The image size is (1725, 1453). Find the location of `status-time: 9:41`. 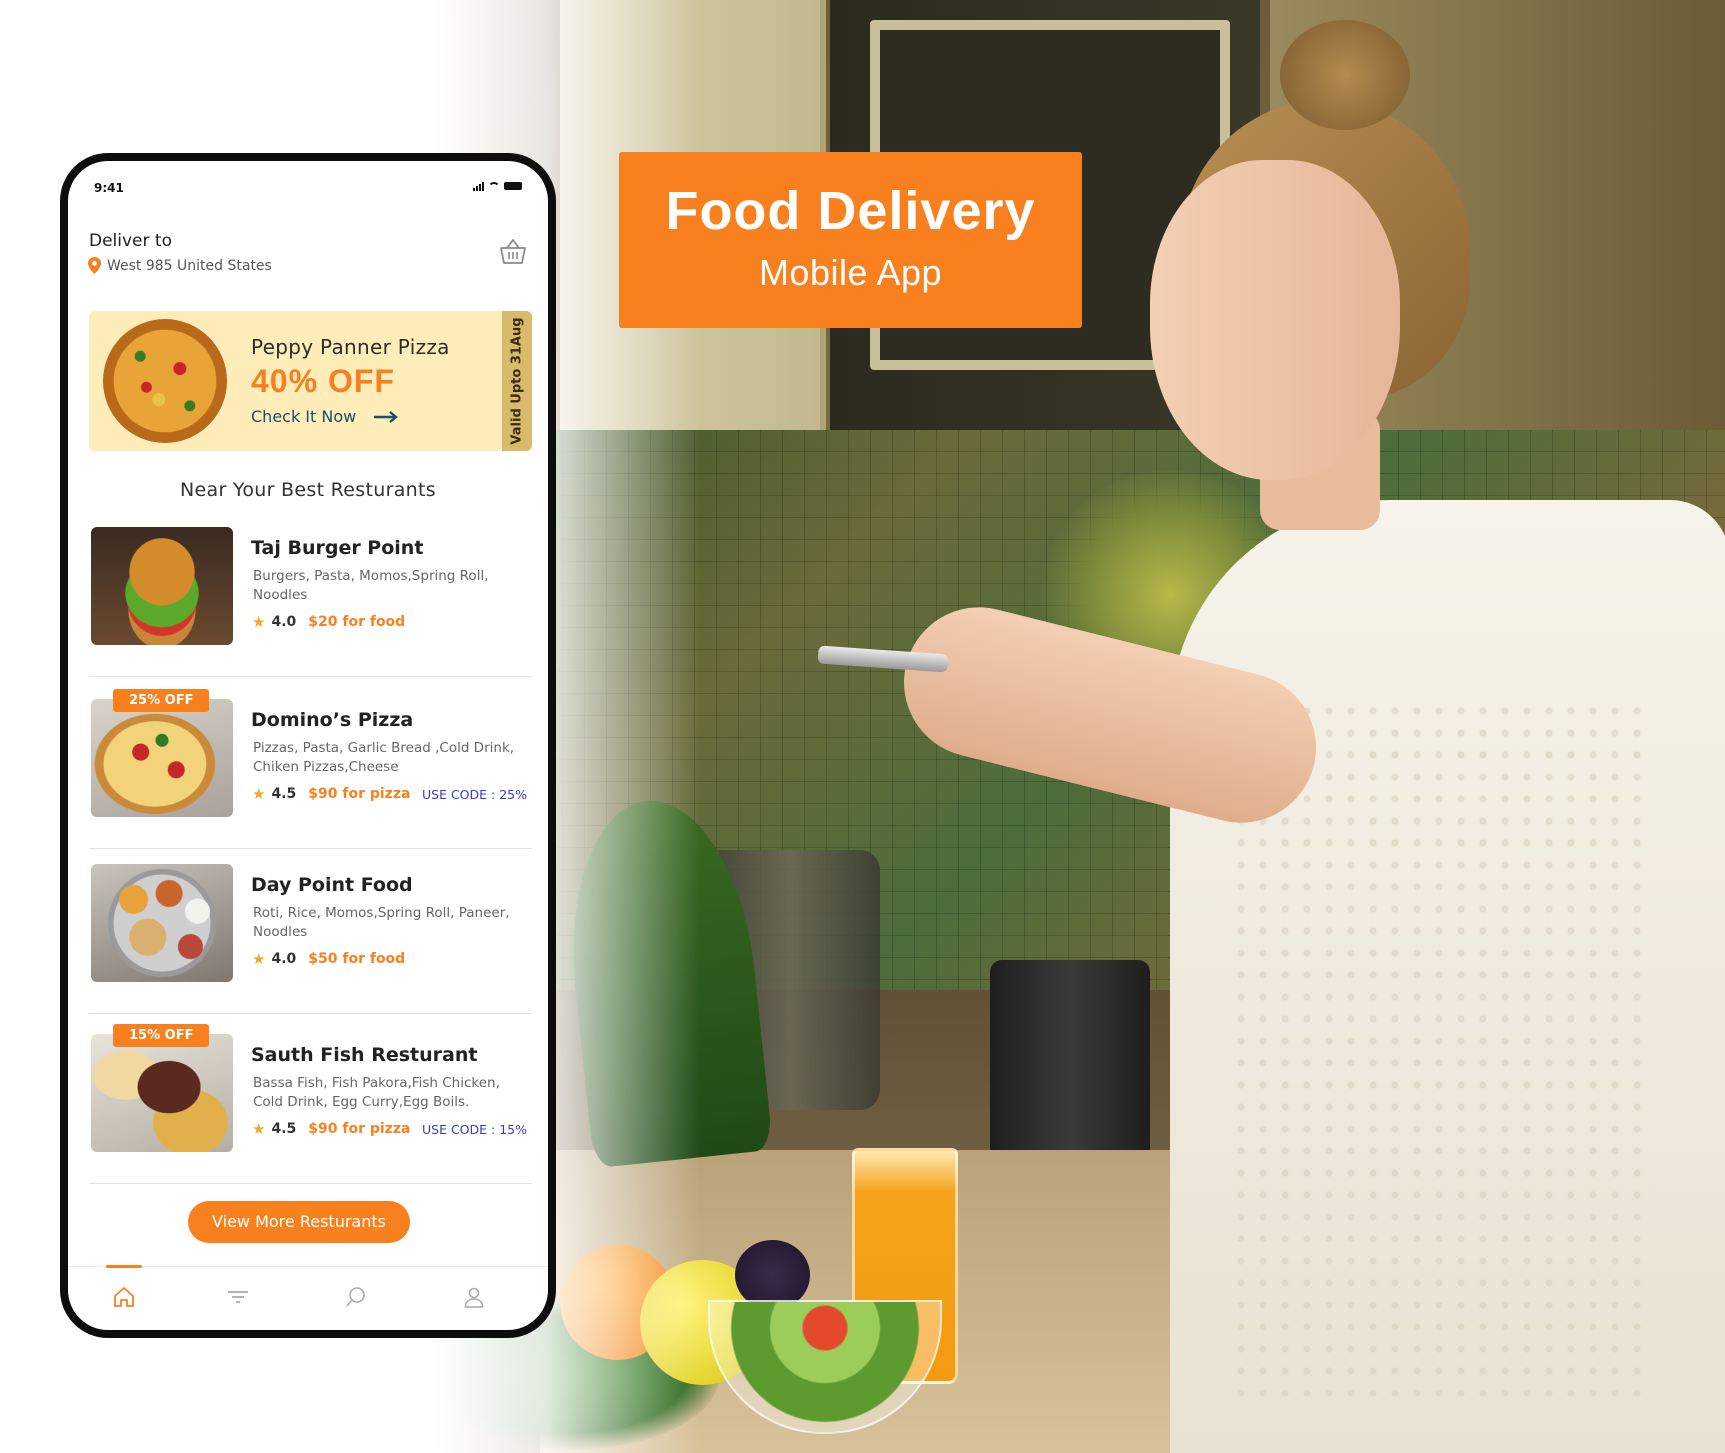

status-time: 9:41 is located at coordinates (109, 188).